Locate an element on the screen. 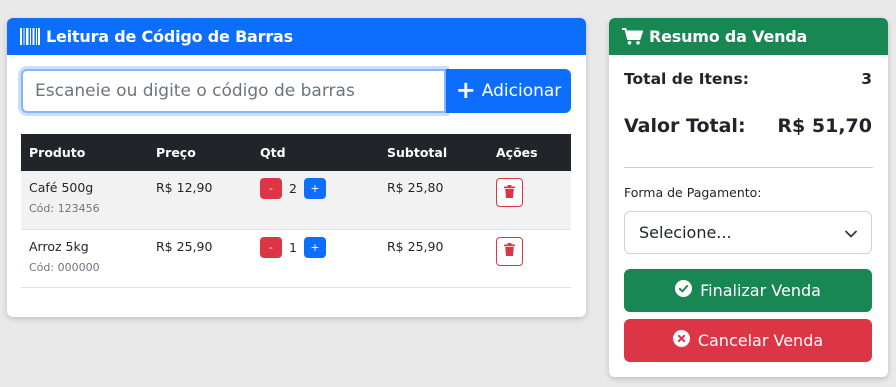 The height and width of the screenshot is (387, 896). subtotal-cell: R$ 25,80 is located at coordinates (433, 200).